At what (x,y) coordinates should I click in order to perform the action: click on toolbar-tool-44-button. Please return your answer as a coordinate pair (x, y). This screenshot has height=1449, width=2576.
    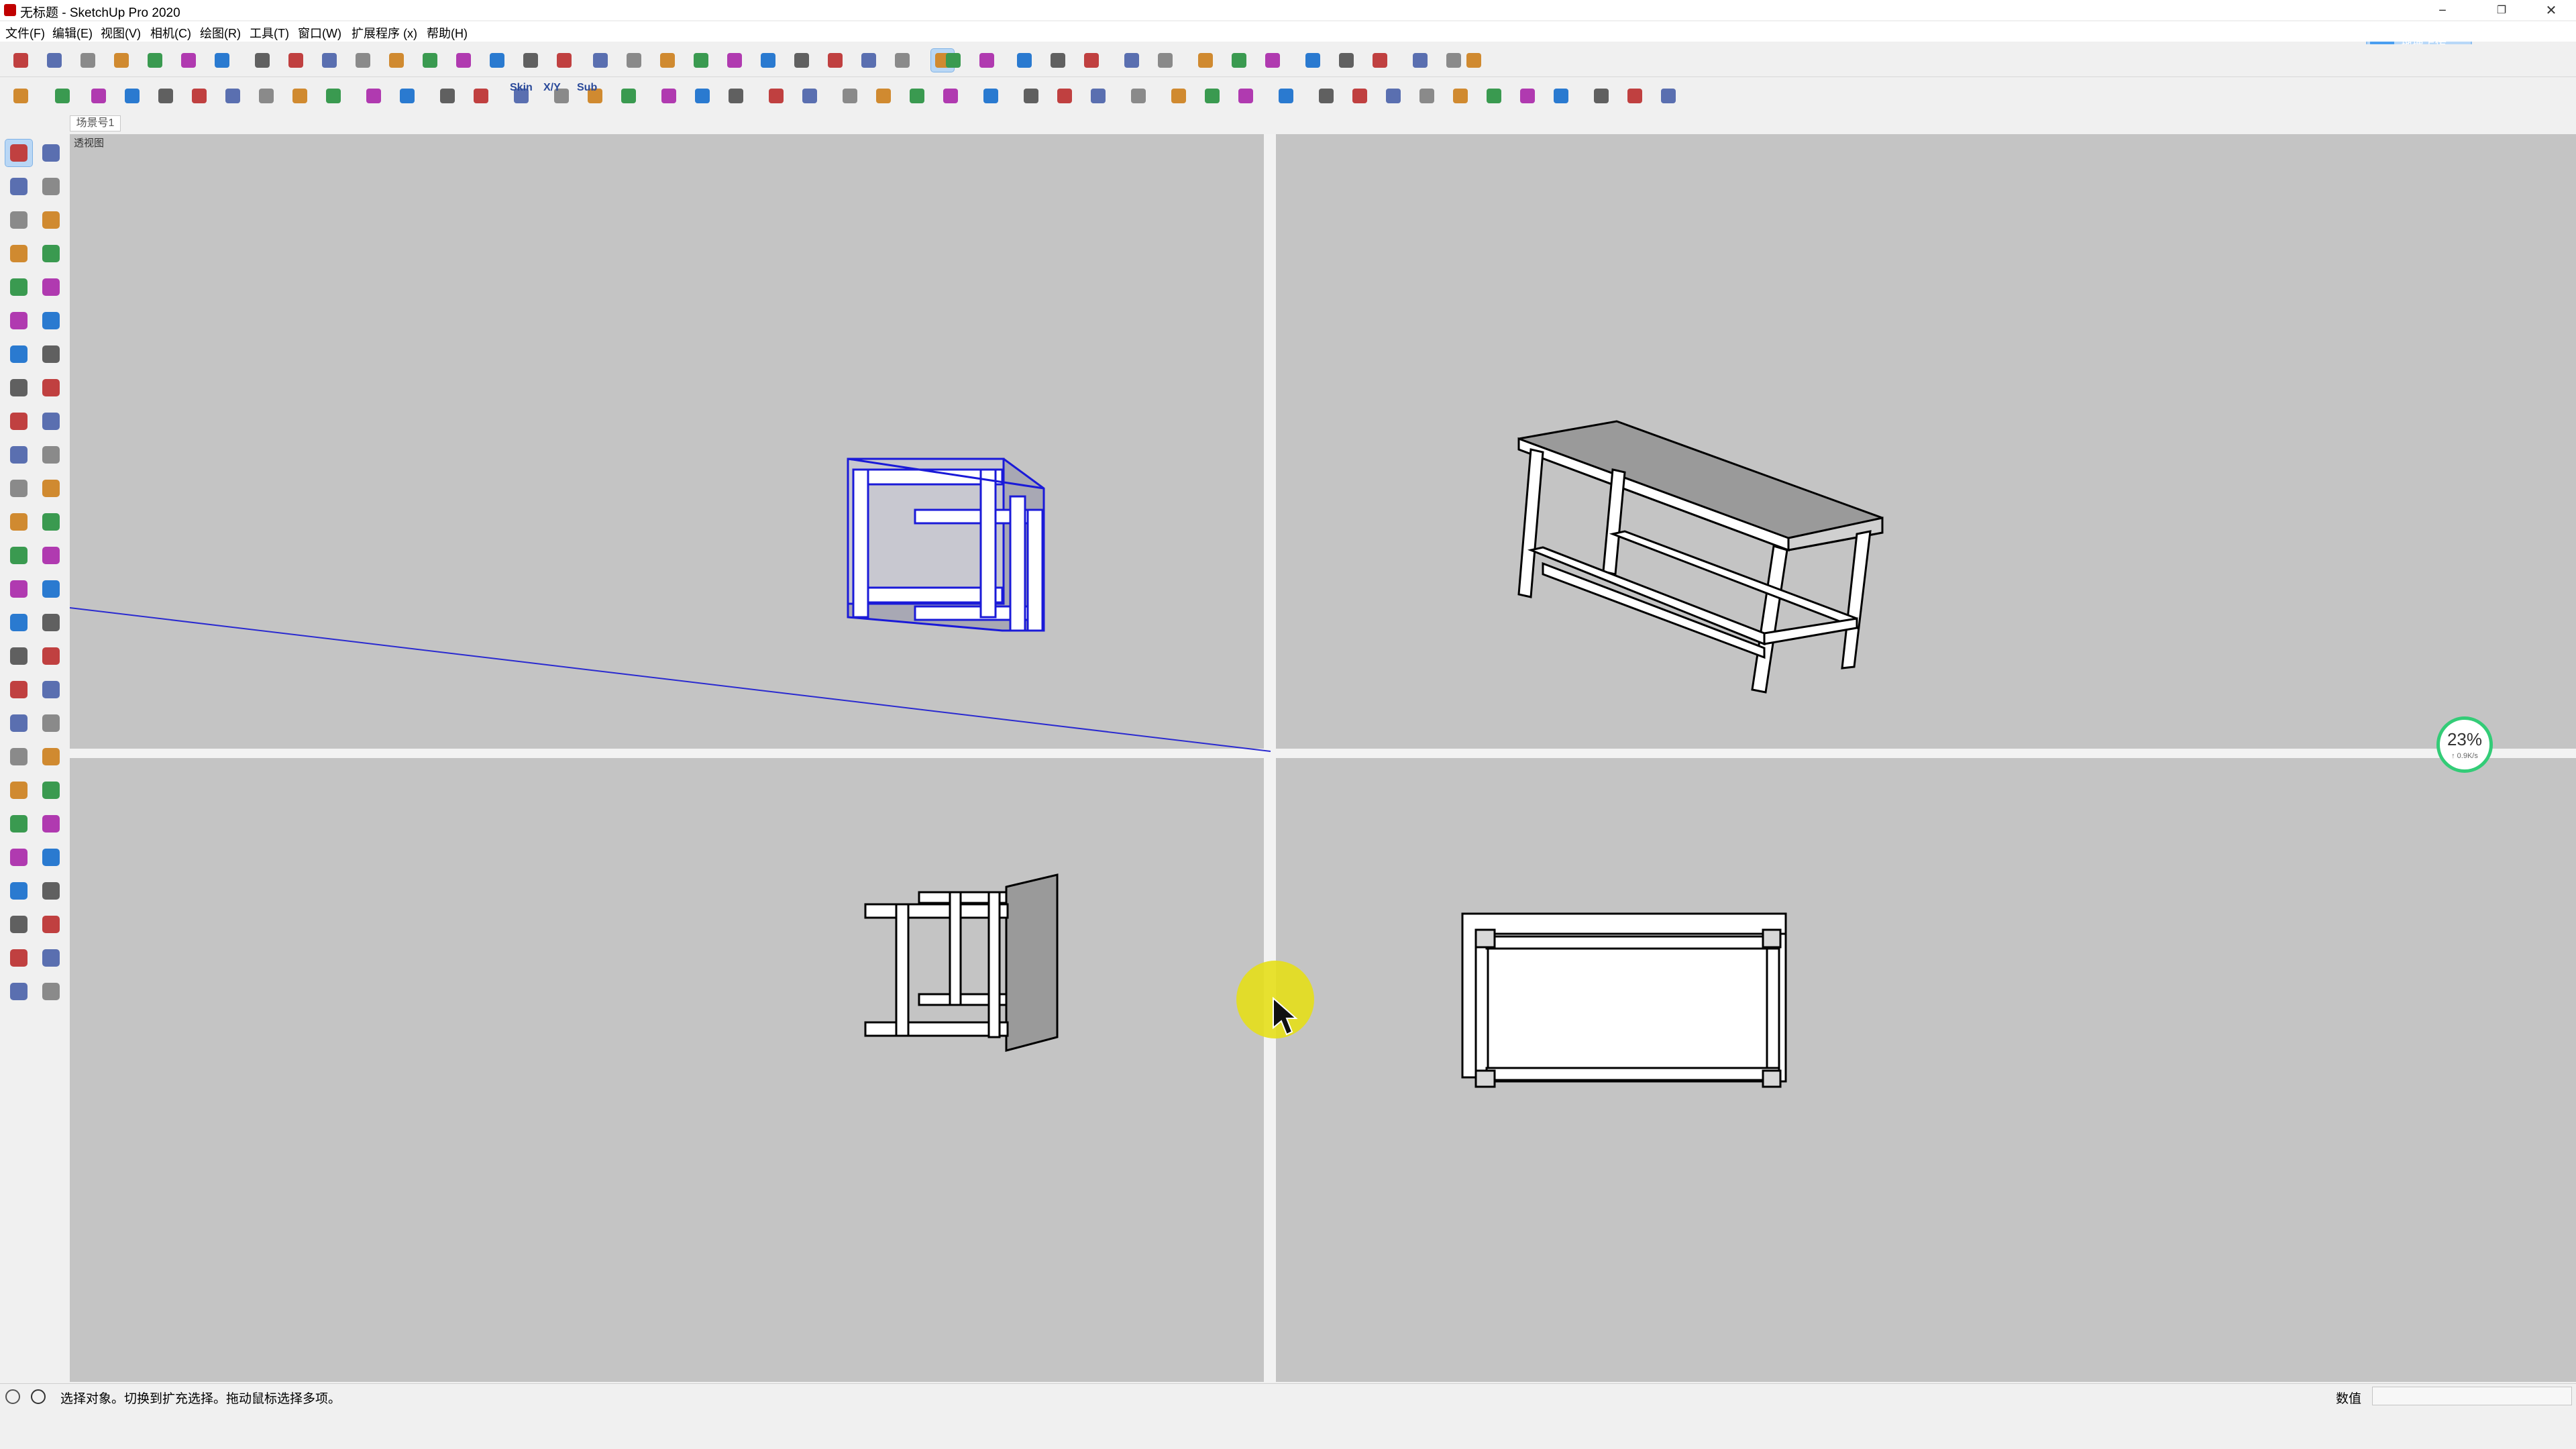
    Looking at the image, I should click on (1473, 60).